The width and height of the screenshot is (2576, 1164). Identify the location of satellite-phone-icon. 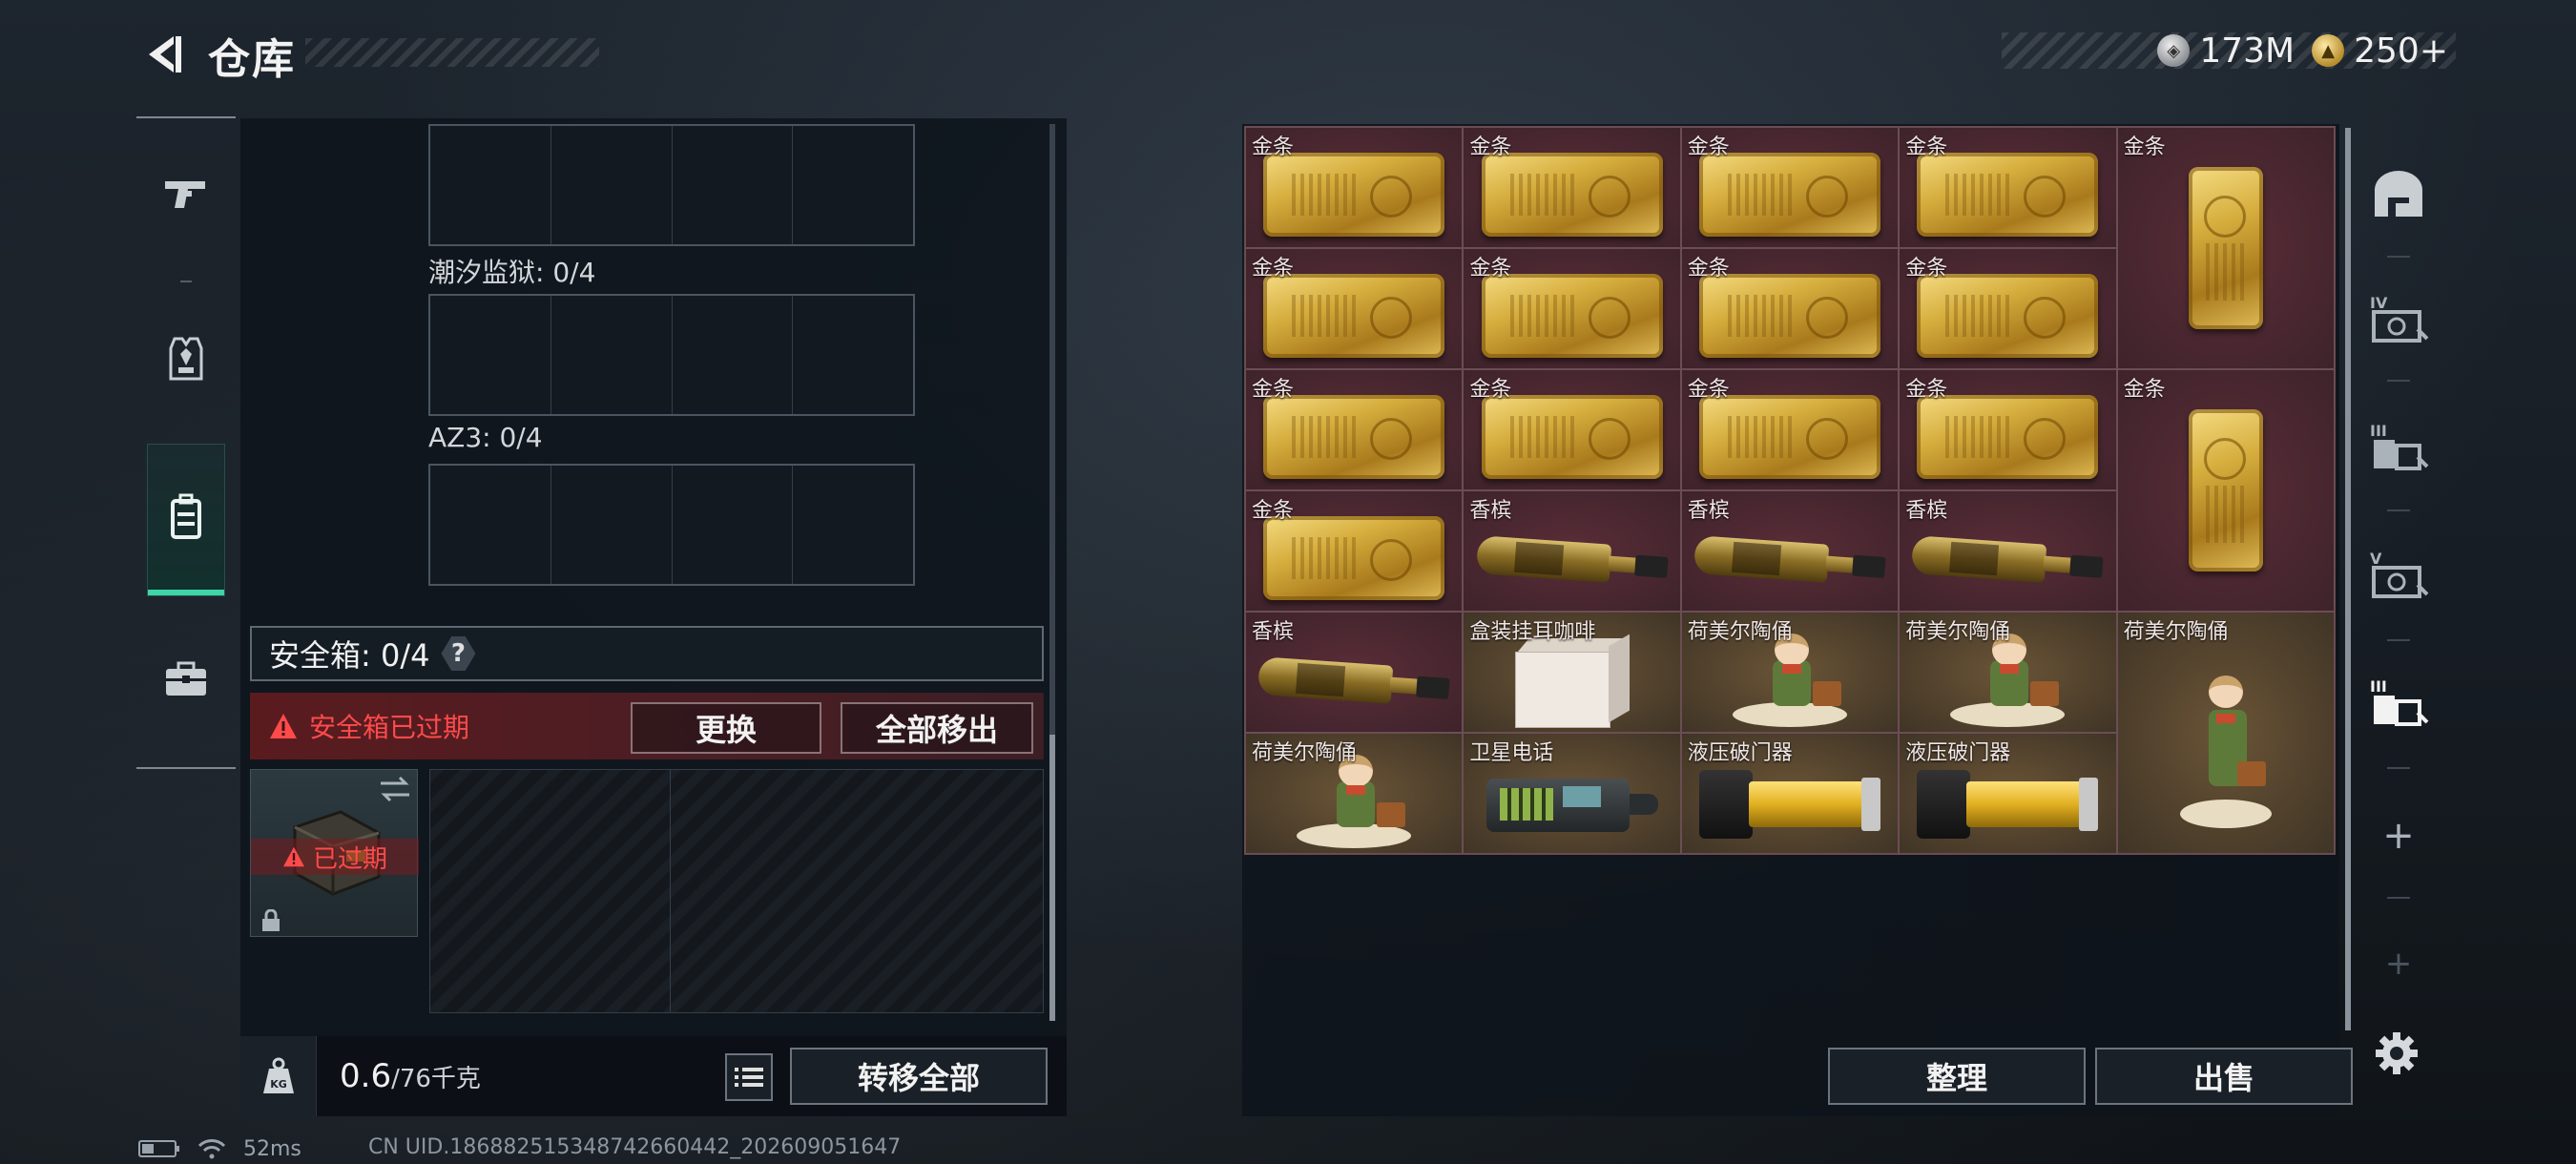
(1571, 804).